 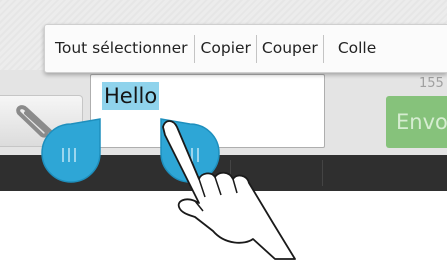 What do you see at coordinates (290, 48) in the screenshot?
I see `cut-menu-item: Couper` at bounding box center [290, 48].